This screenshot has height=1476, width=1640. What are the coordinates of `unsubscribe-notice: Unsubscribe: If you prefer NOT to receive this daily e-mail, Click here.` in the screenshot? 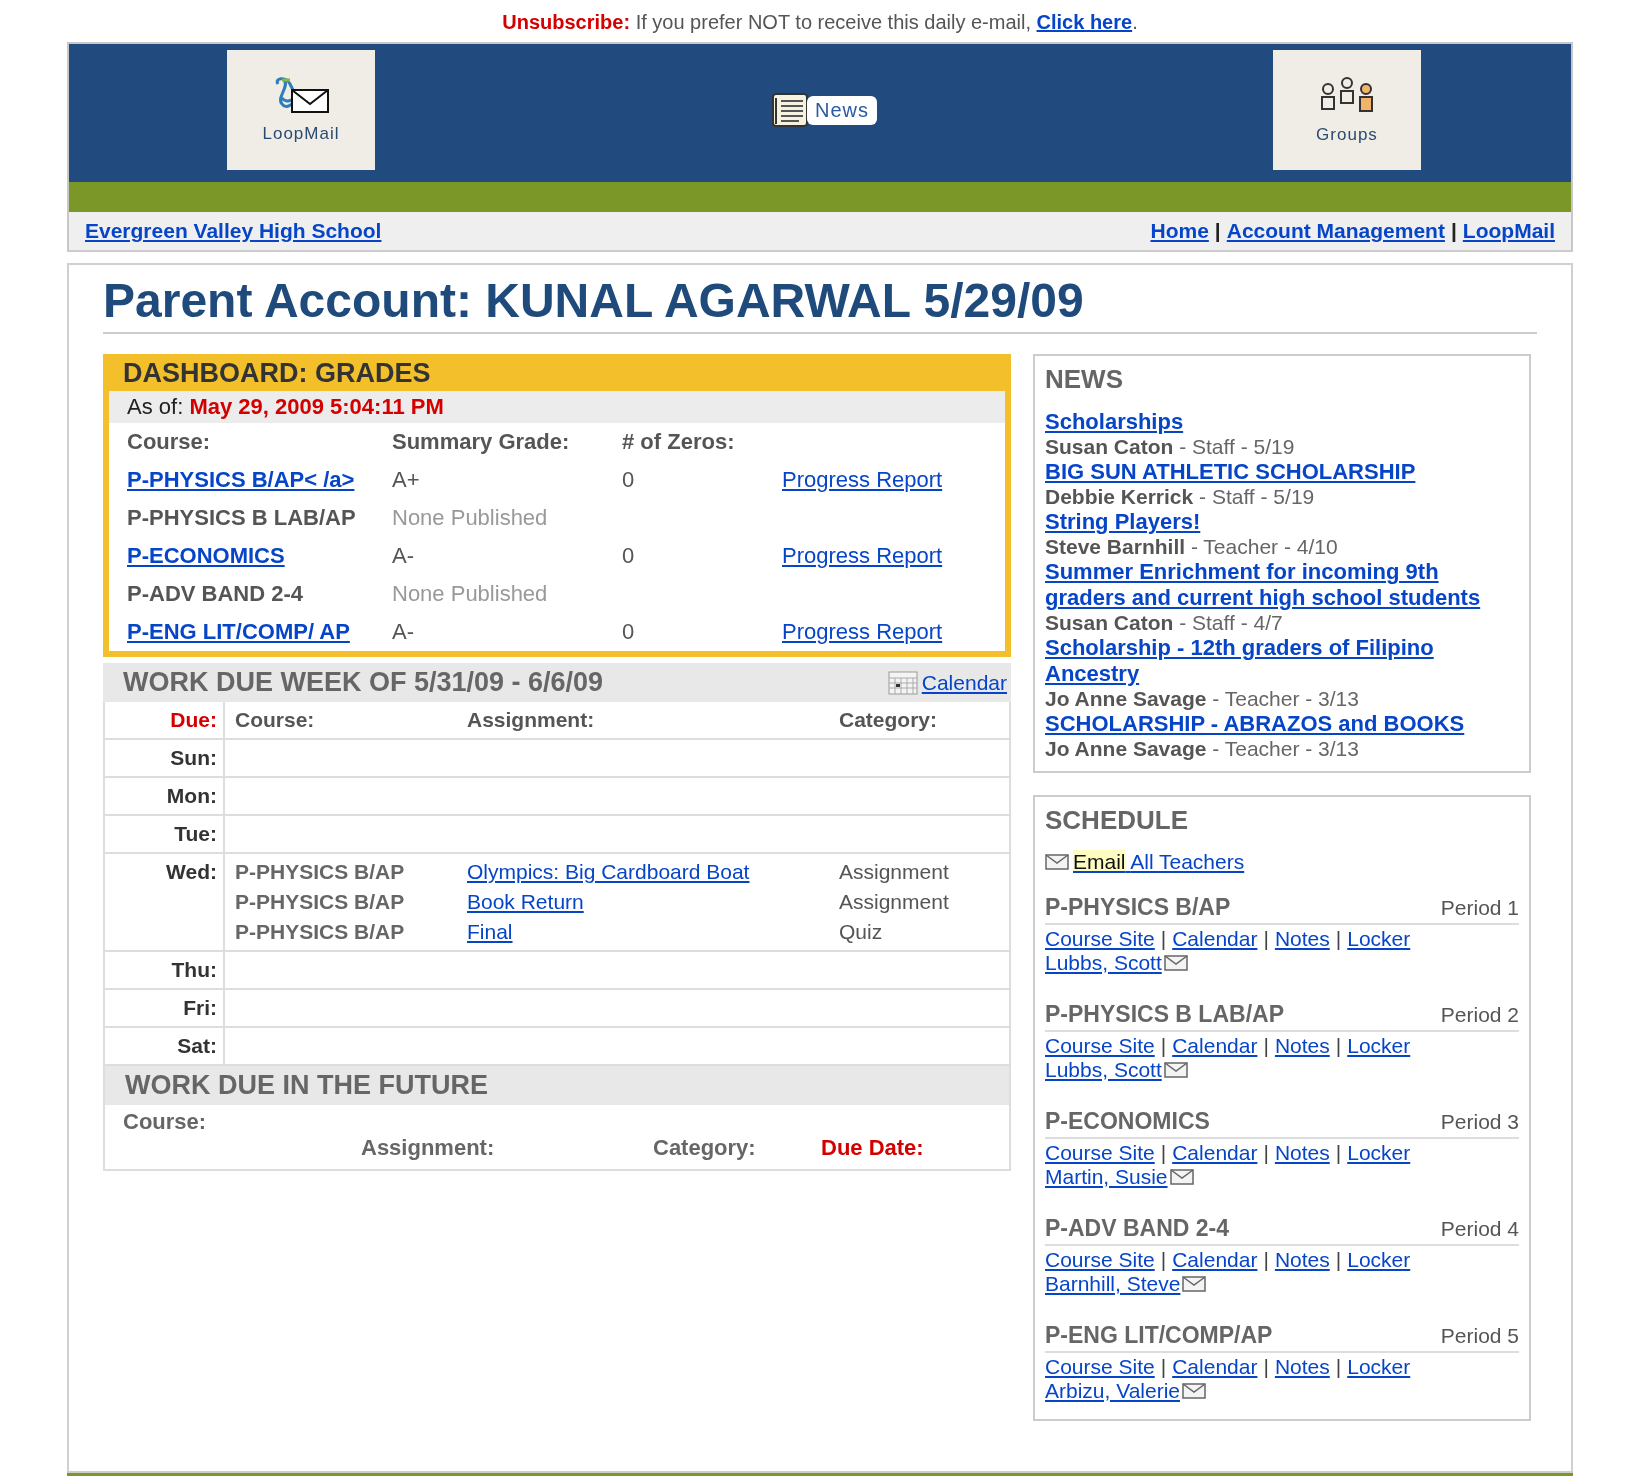 It's located at (820, 22).